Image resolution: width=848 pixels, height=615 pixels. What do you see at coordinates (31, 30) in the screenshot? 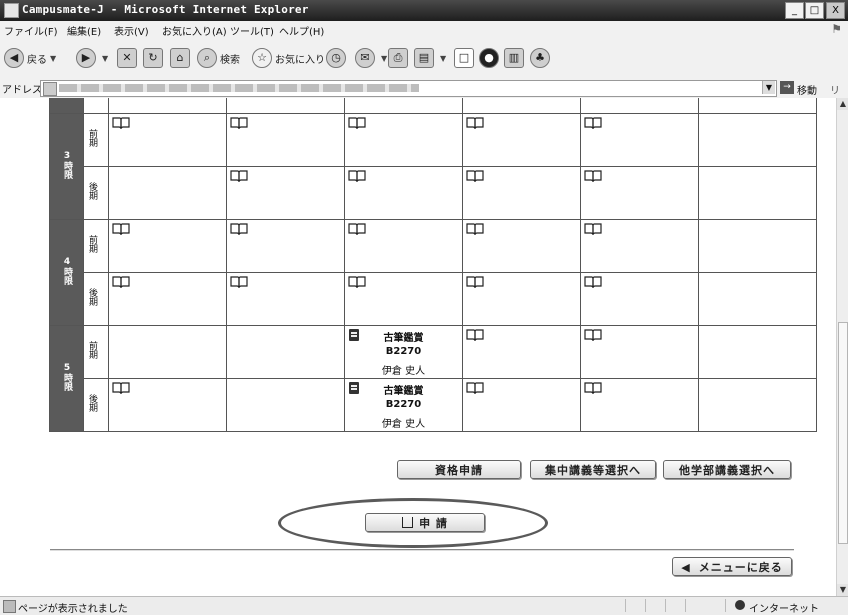
I see `menu-file: ファイル(F)` at bounding box center [31, 30].